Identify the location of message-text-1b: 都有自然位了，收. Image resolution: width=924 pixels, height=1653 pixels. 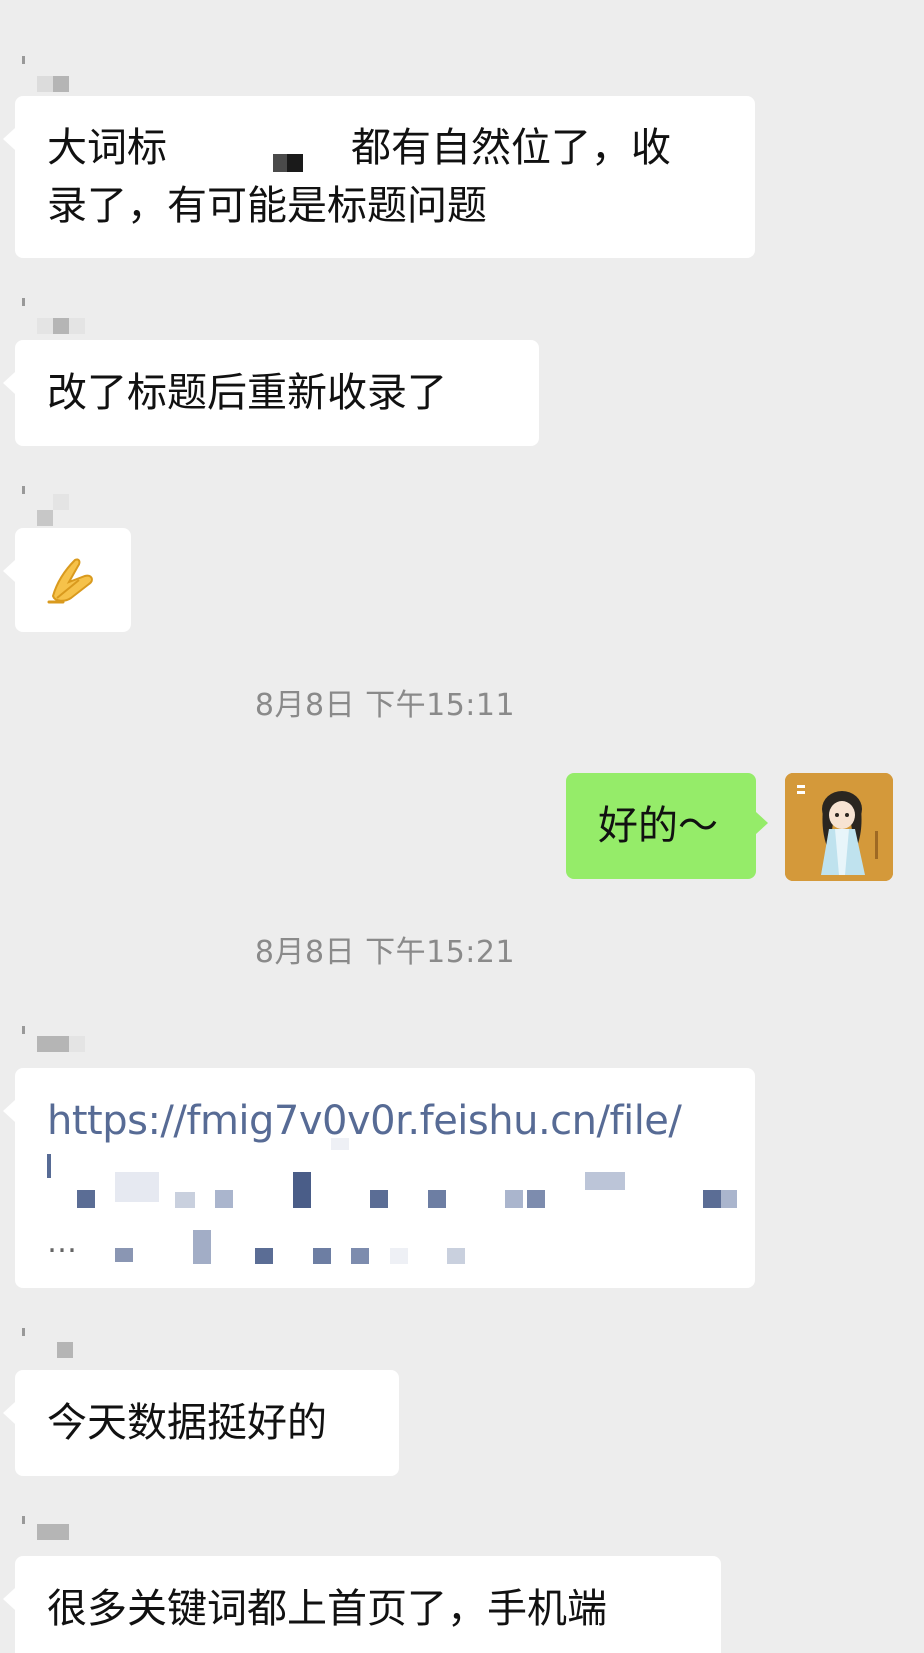
(511, 148).